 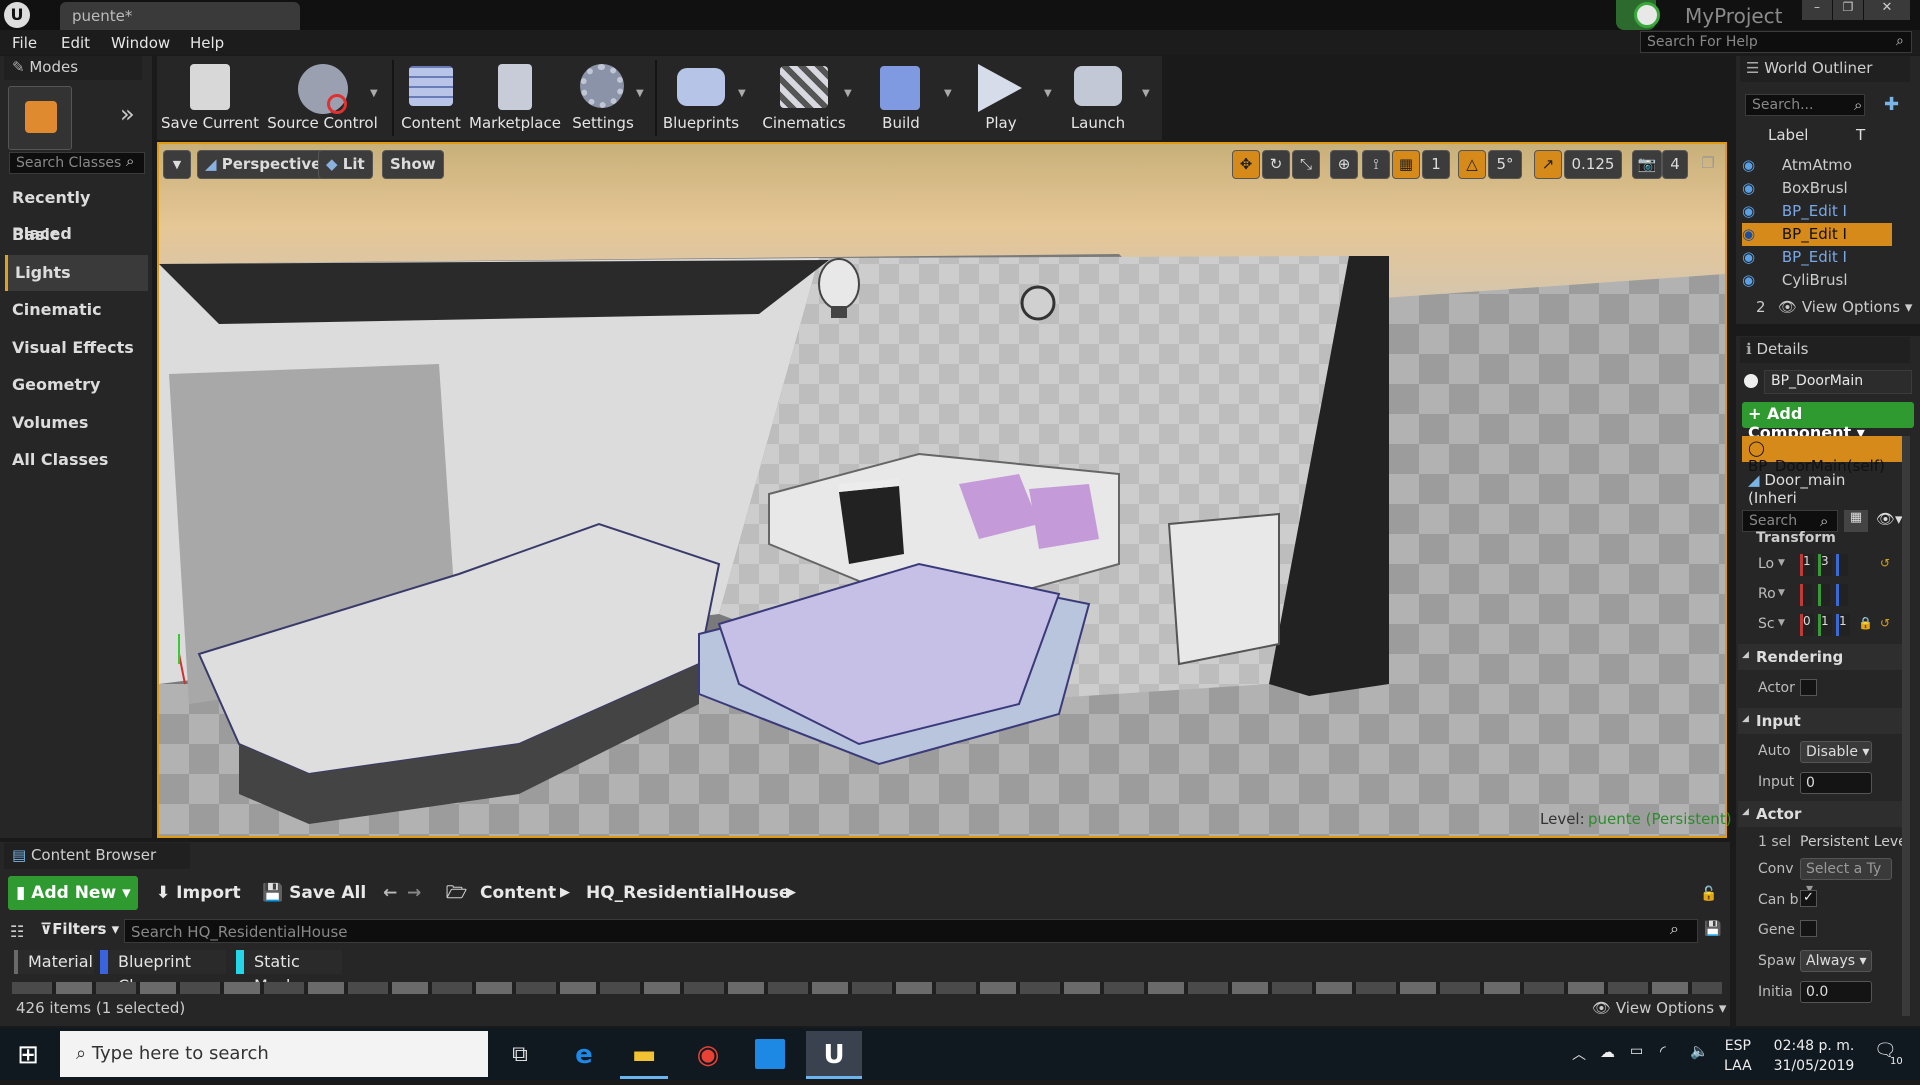 What do you see at coordinates (374, 93) in the screenshot?
I see `source-control-dropdown-icon: ▼` at bounding box center [374, 93].